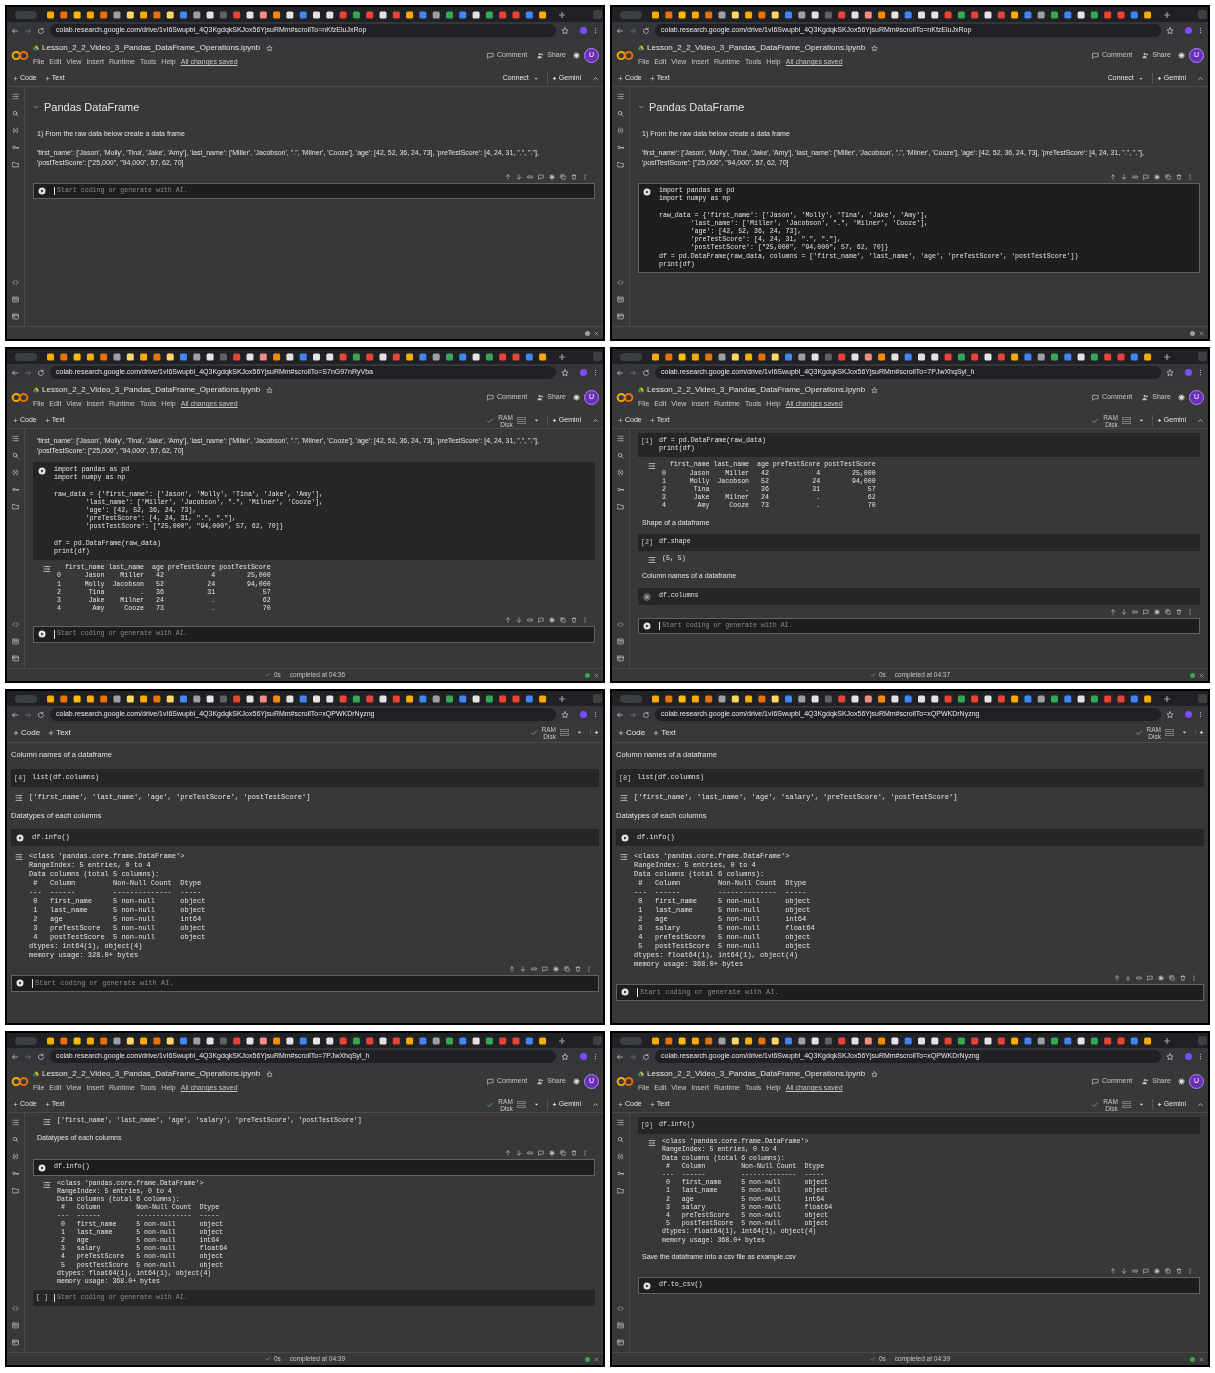  What do you see at coordinates (596, 732) in the screenshot?
I see `gemini-sparkle-icon` at bounding box center [596, 732].